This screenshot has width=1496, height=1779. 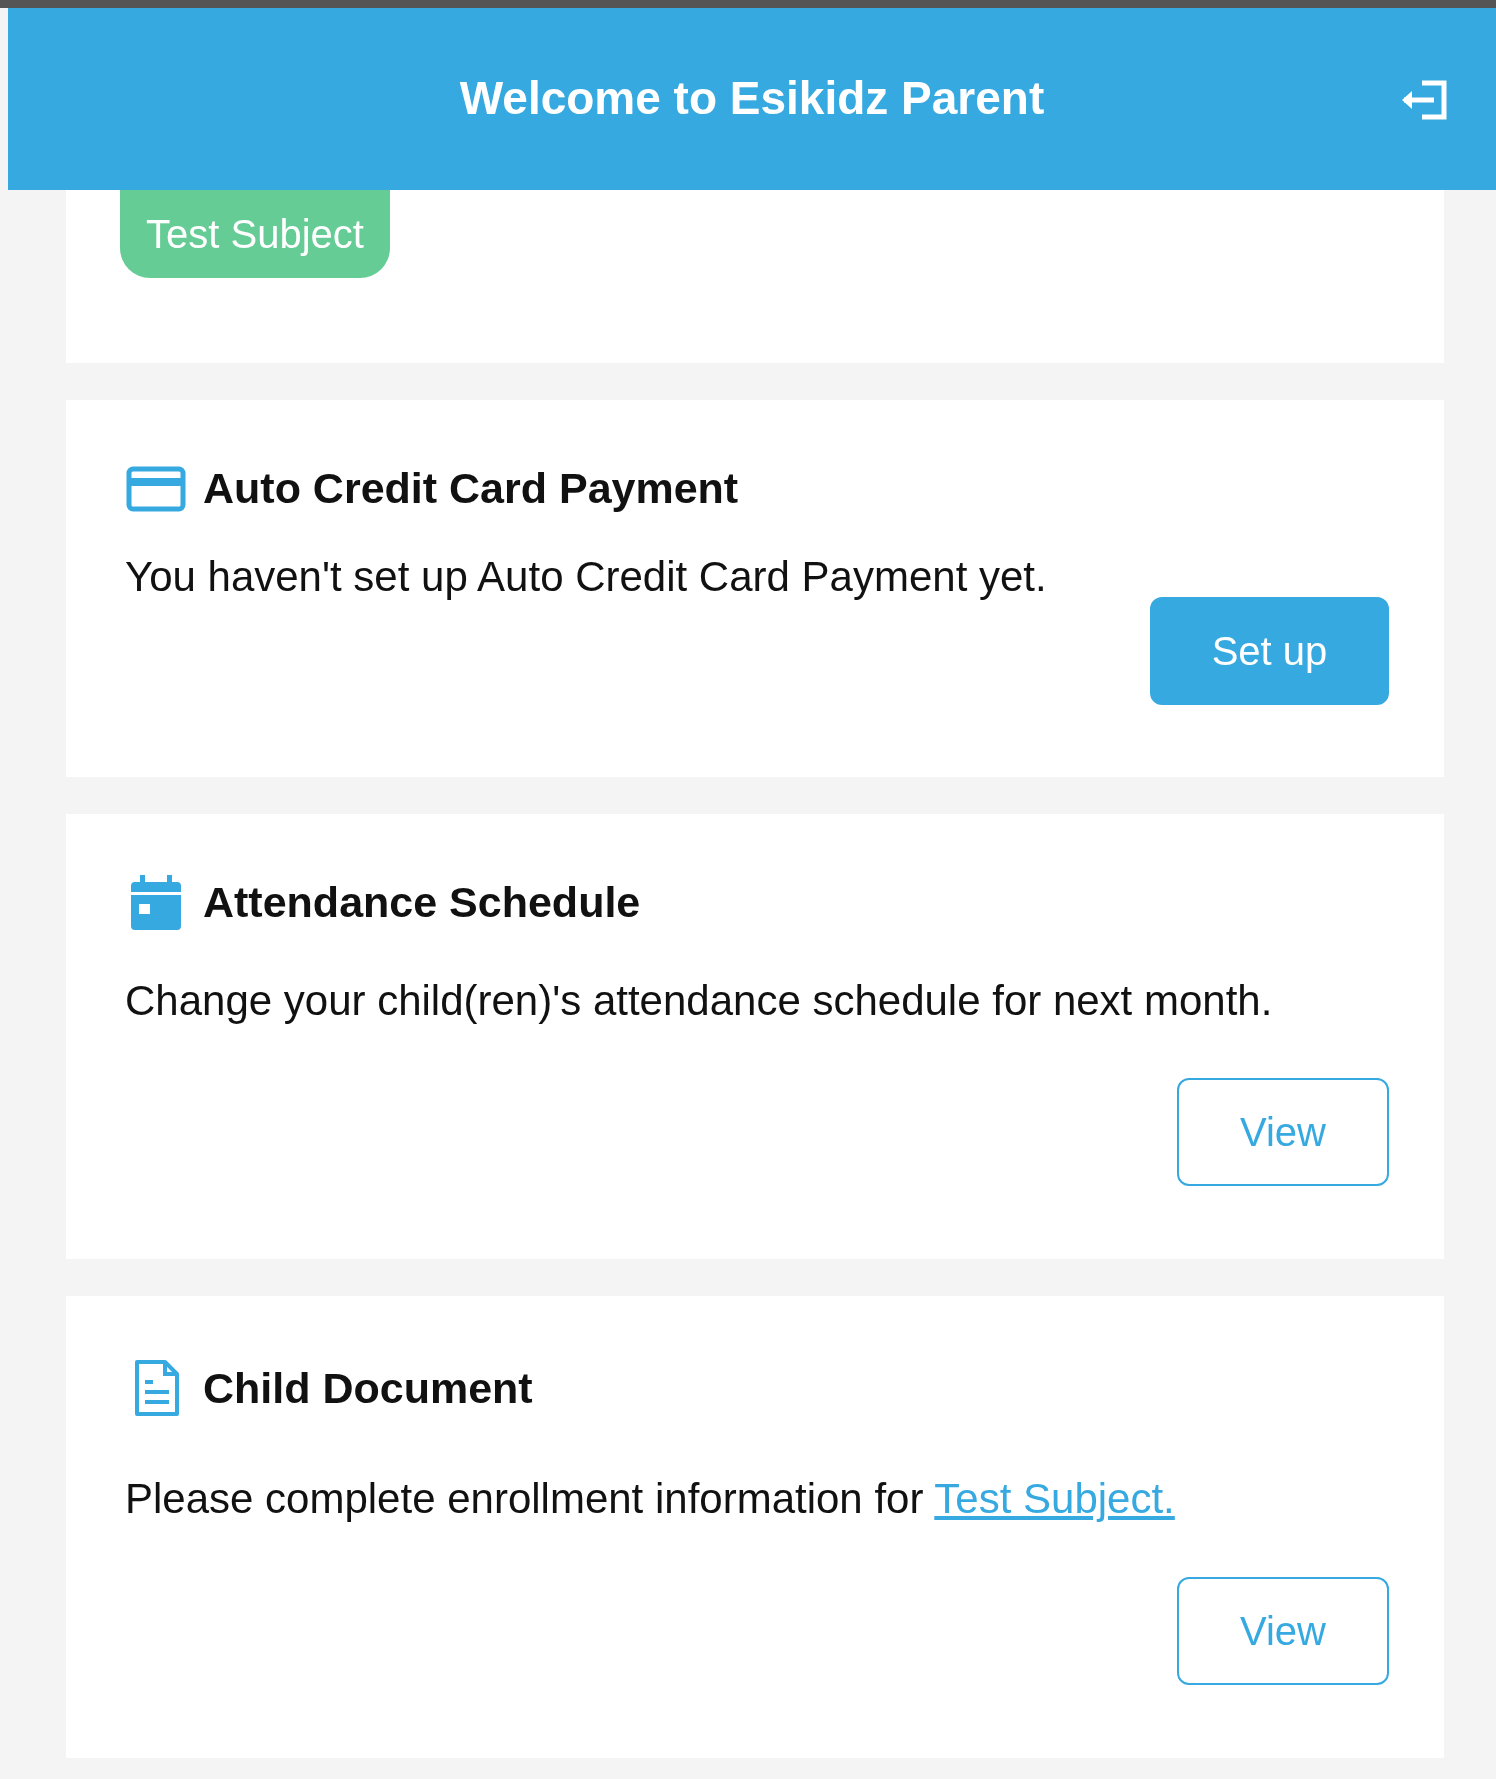 I want to click on card-title: Child Document, so click(x=368, y=1389).